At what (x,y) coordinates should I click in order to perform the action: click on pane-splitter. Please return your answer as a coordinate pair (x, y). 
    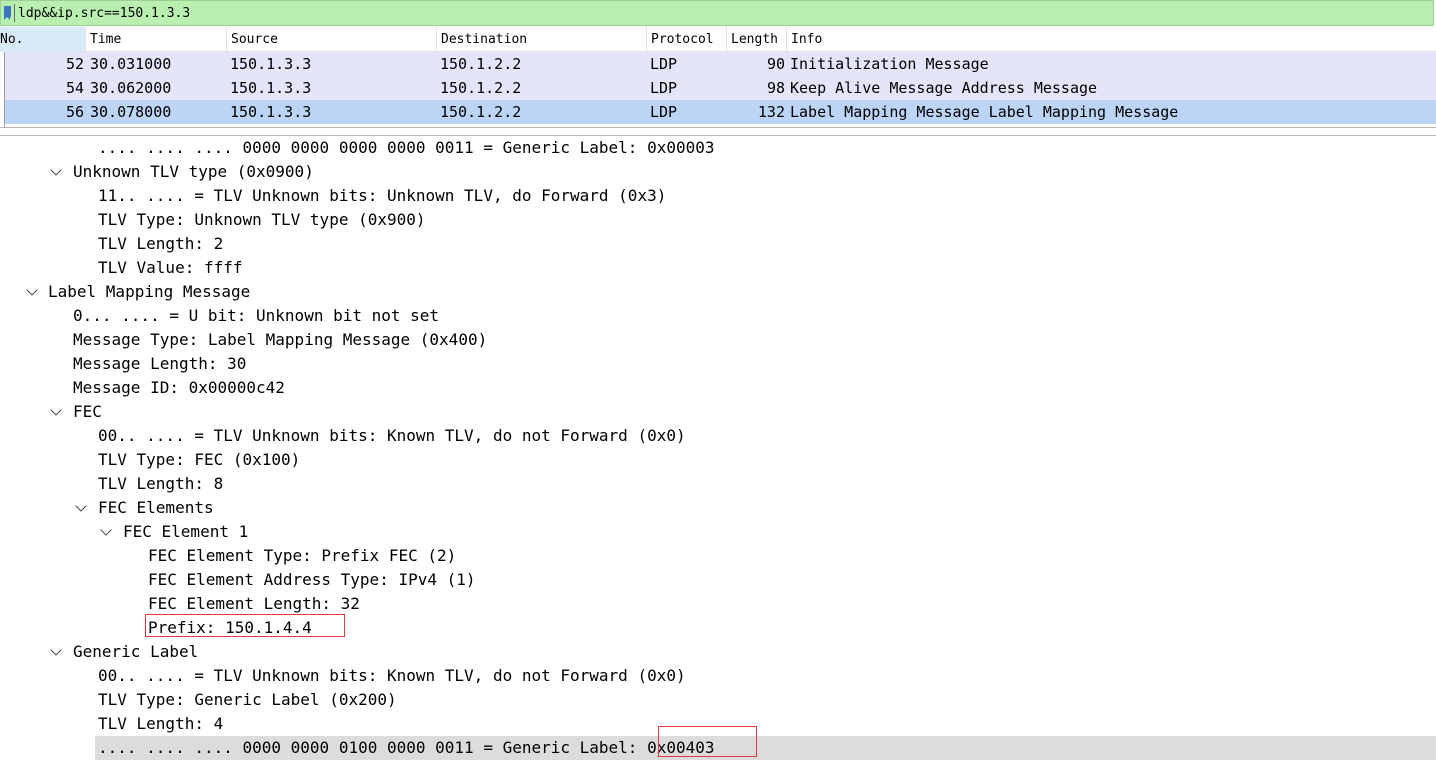
    Looking at the image, I should click on (718, 131).